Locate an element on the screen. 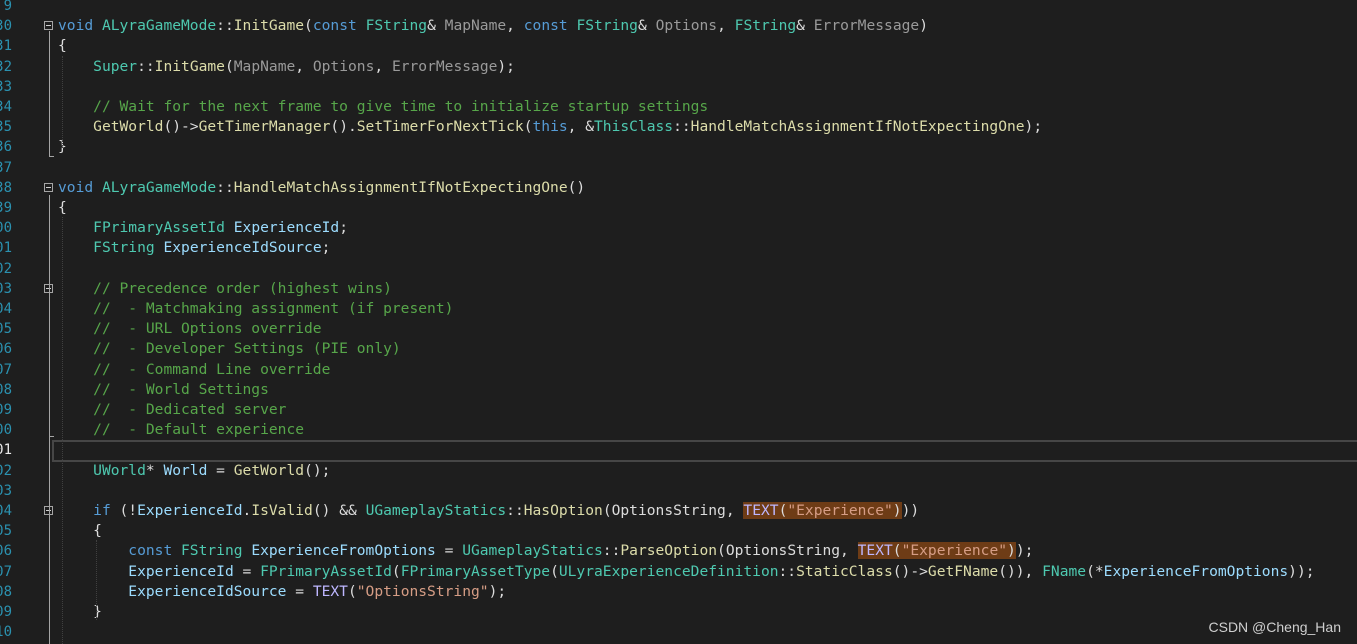  line-number-gutter: 04 is located at coordinates (7, 511).